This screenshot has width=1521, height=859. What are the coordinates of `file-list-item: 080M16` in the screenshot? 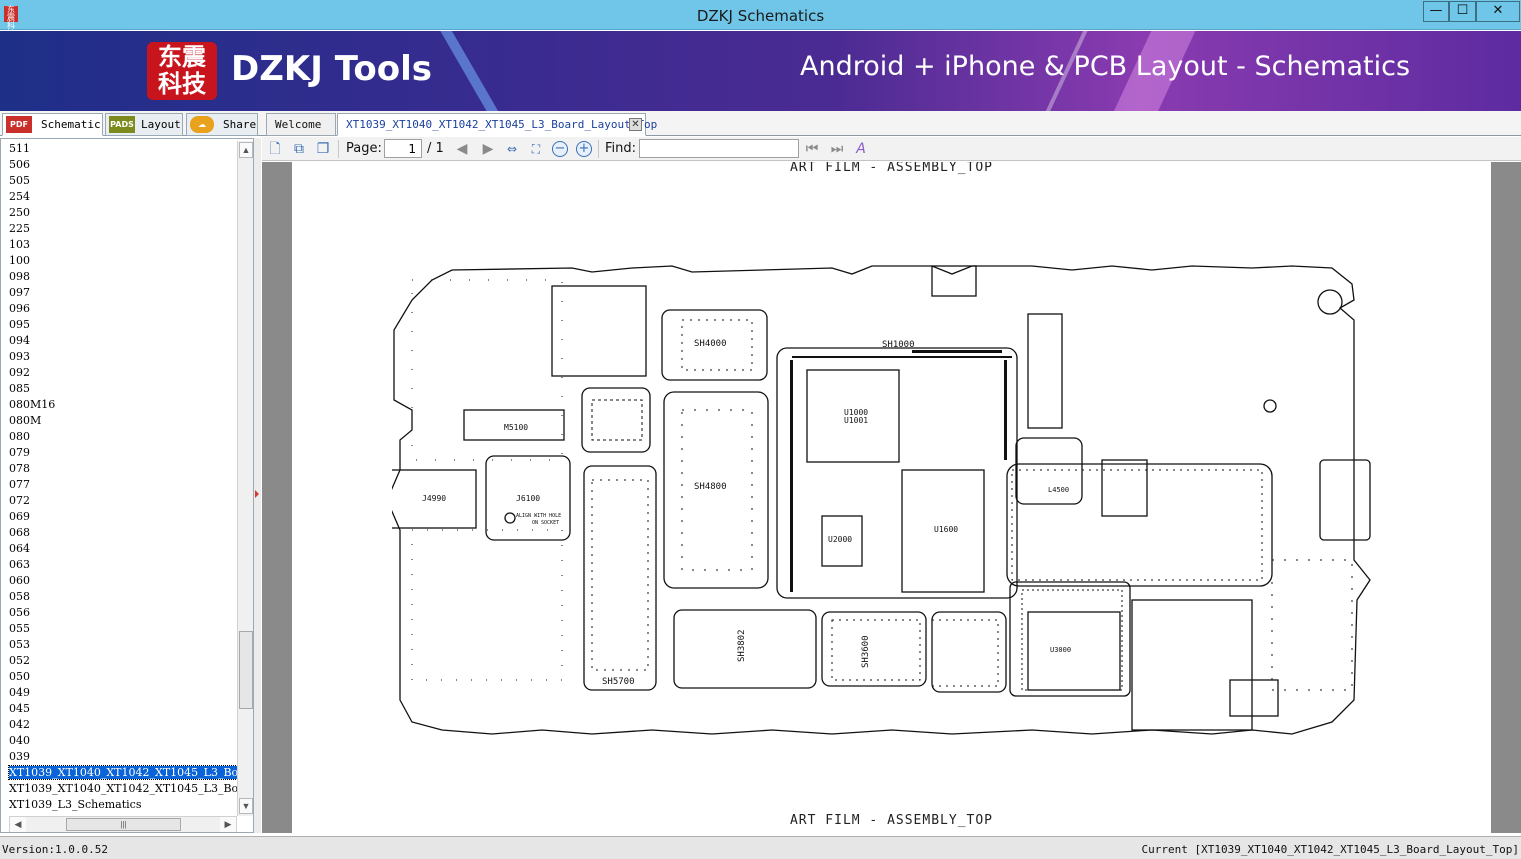 It's located at (119, 405).